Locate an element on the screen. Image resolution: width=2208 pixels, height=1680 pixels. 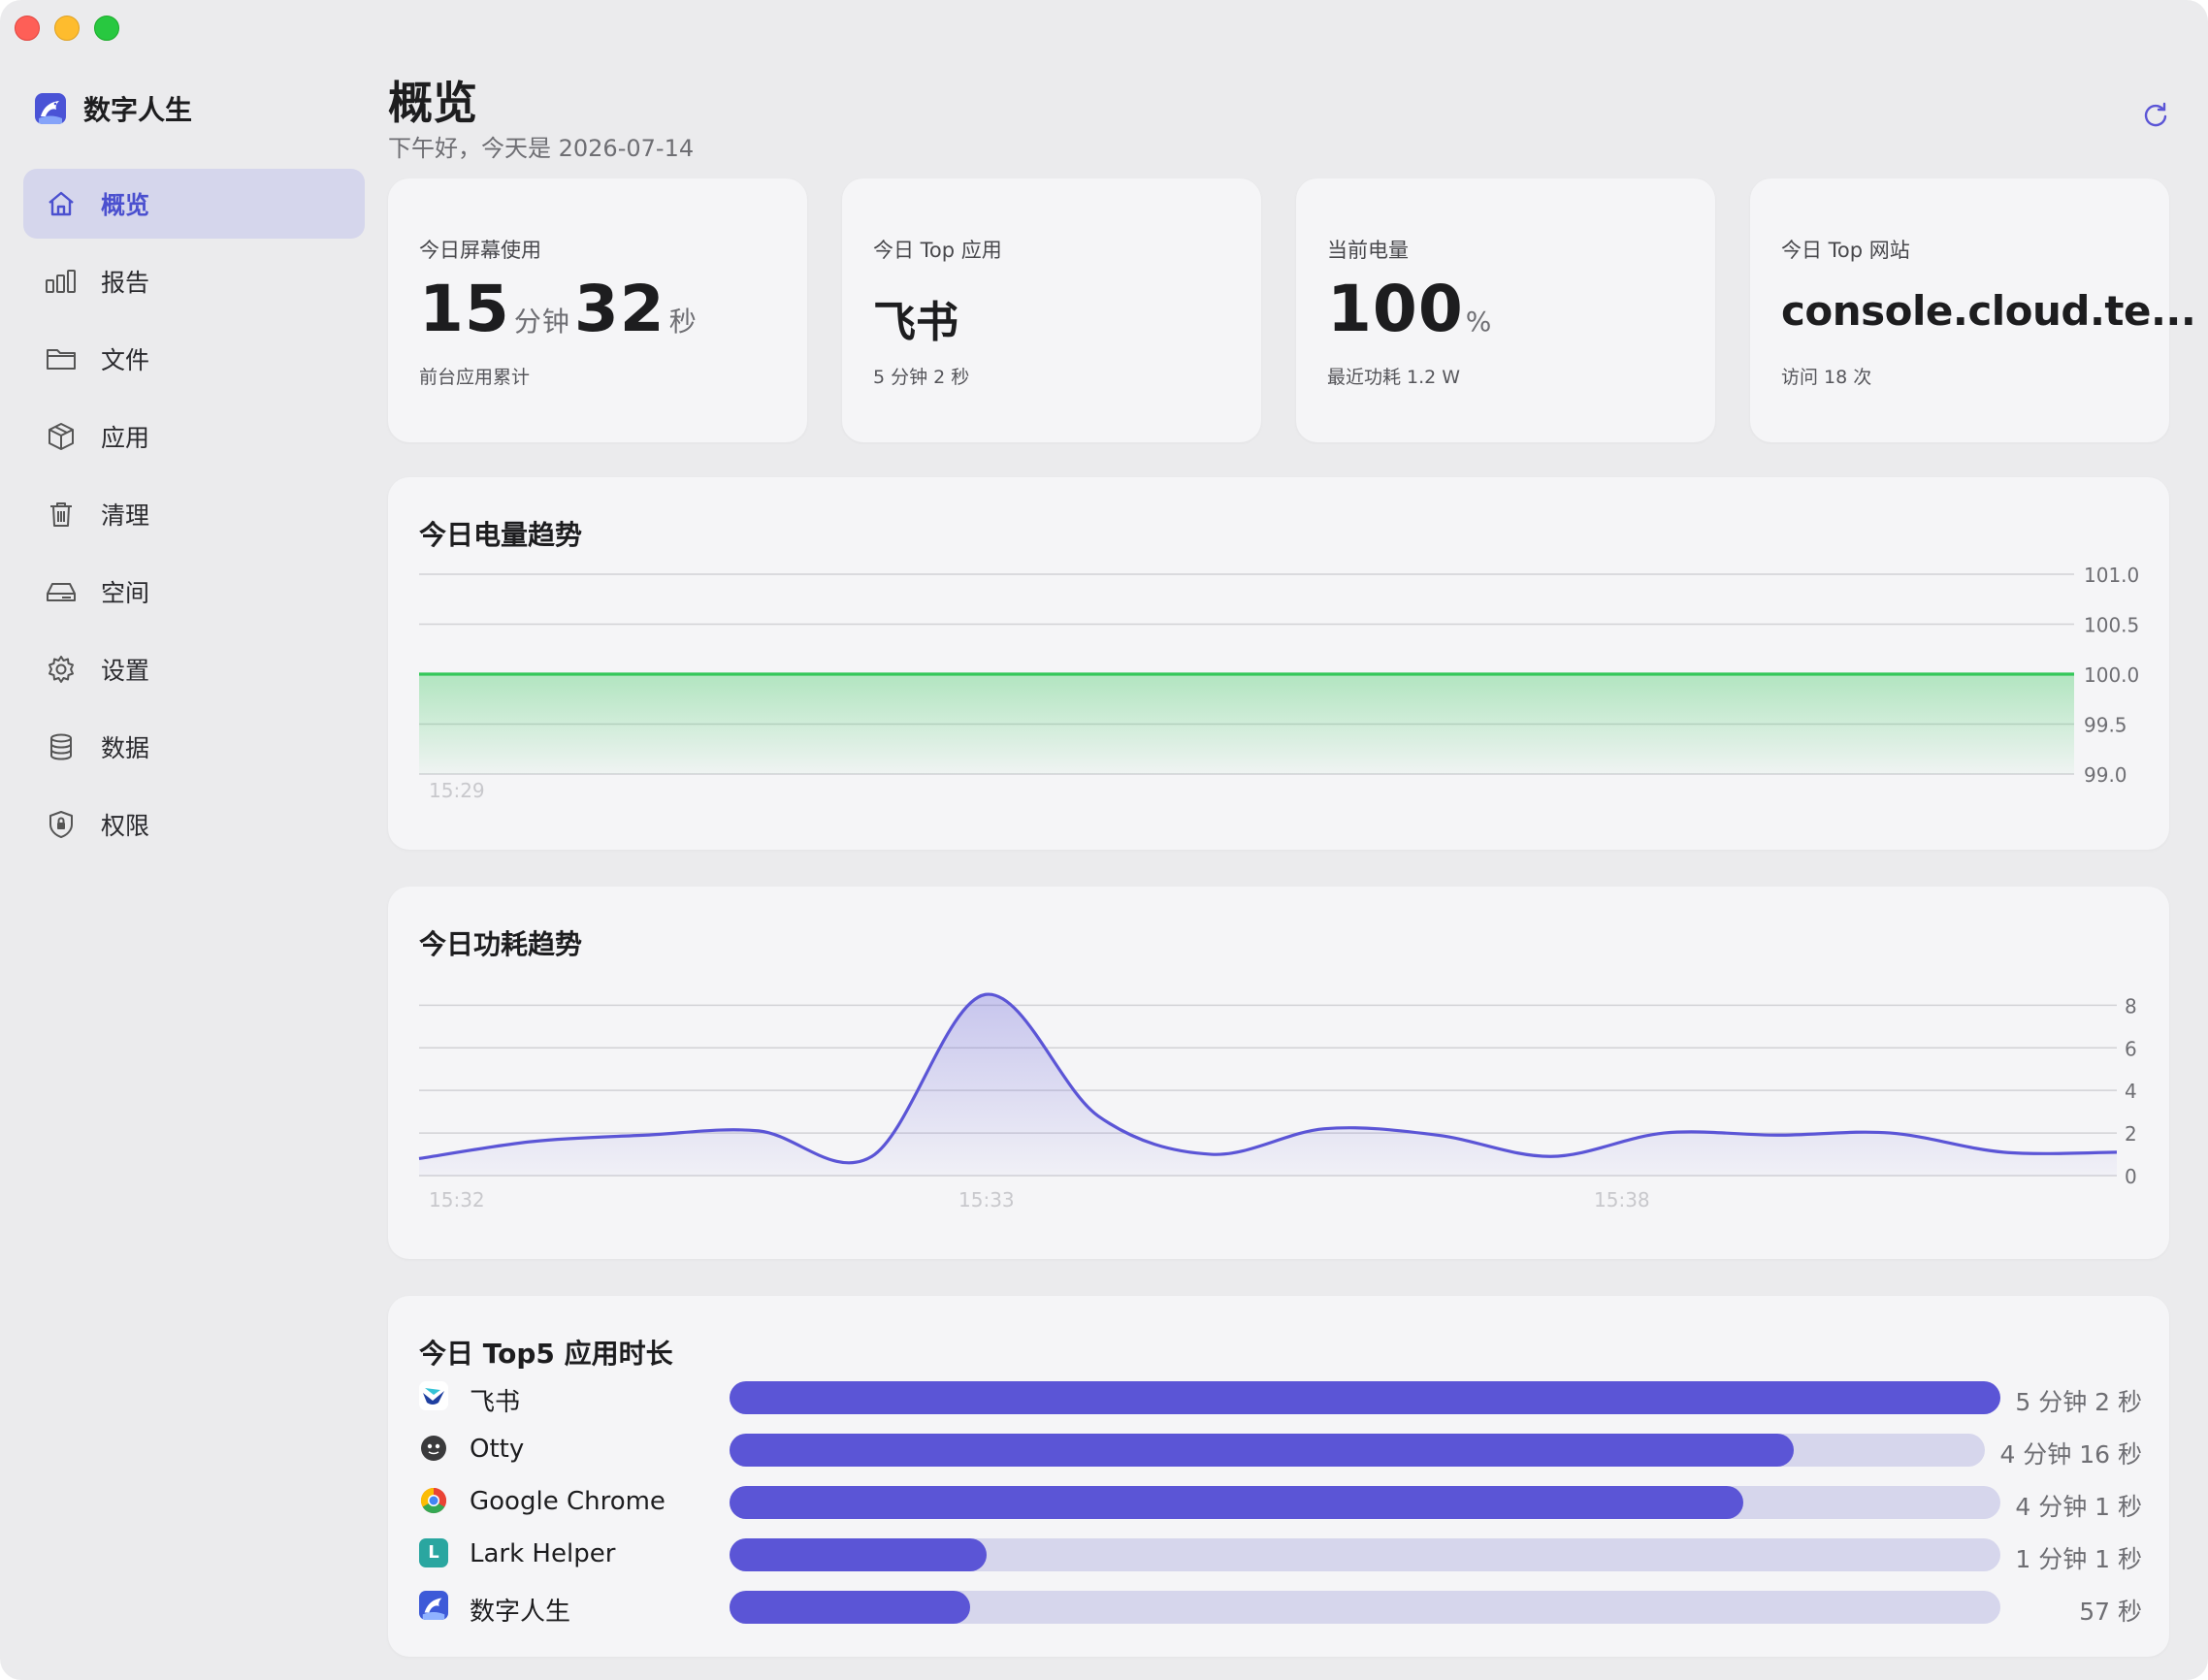
bar-chart-icon is located at coordinates (61, 281).